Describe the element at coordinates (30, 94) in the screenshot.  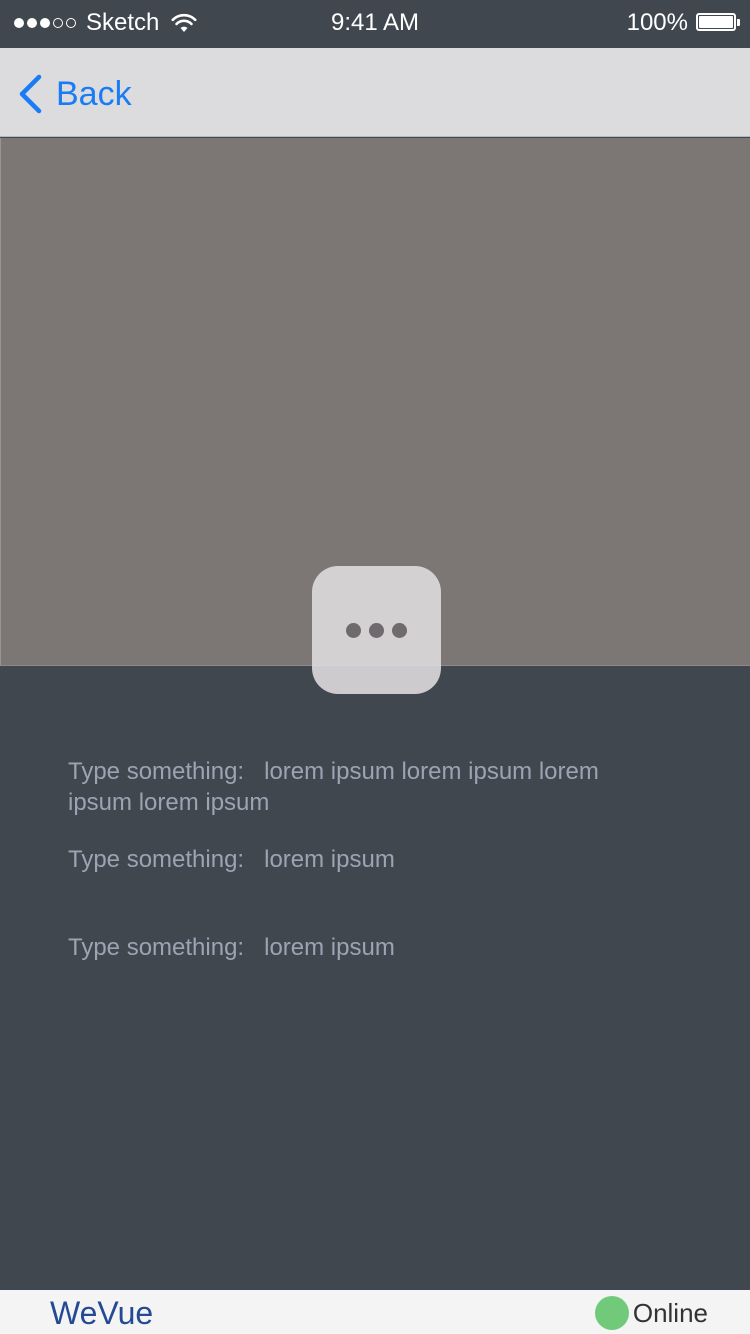
I see `chevron-left-icon` at that location.